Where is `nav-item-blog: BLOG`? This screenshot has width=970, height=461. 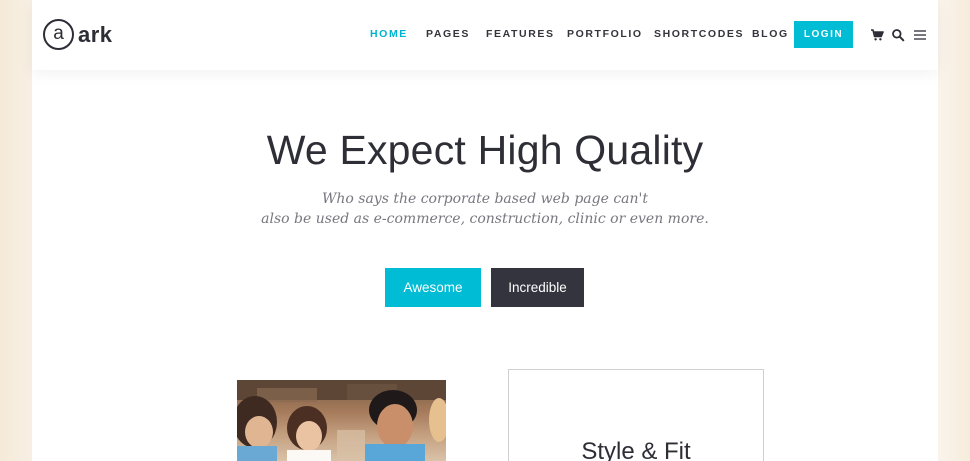 nav-item-blog: BLOG is located at coordinates (770, 34).